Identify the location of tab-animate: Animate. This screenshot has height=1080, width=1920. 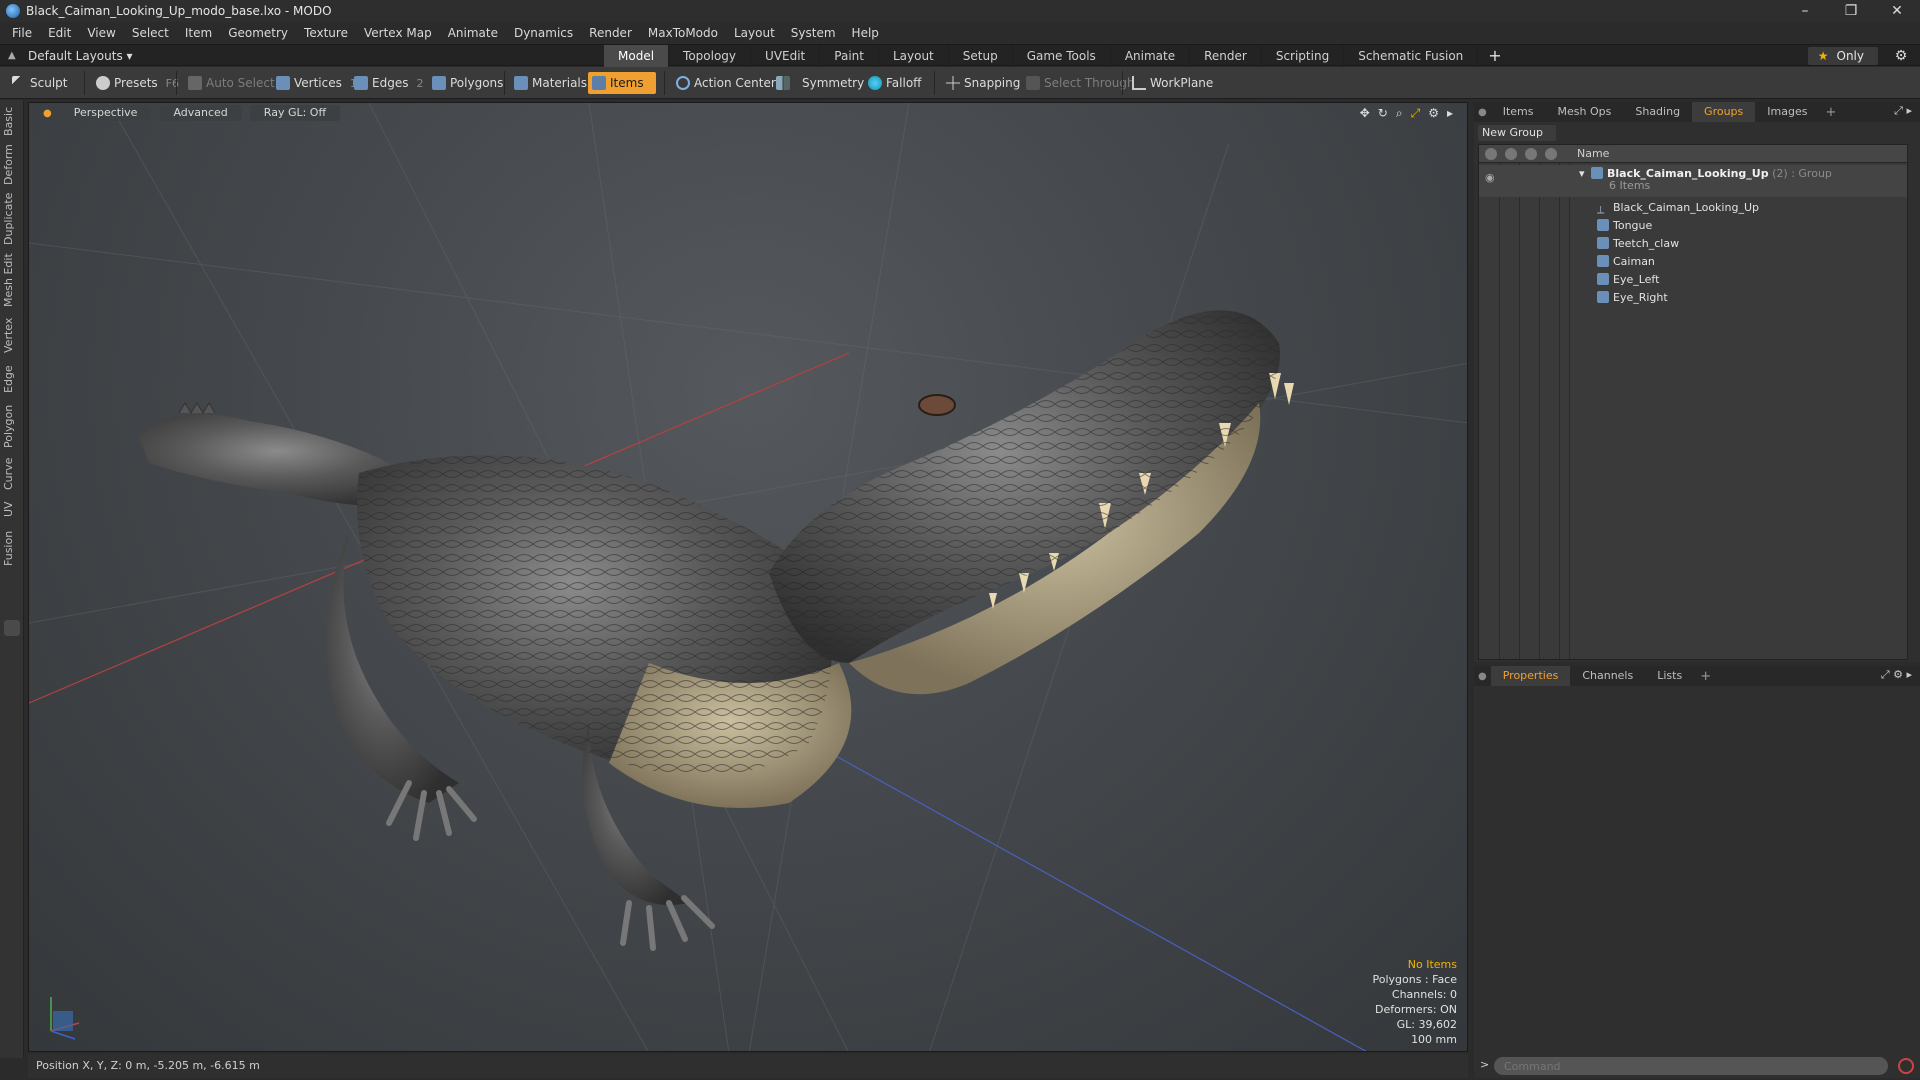
(1151, 56).